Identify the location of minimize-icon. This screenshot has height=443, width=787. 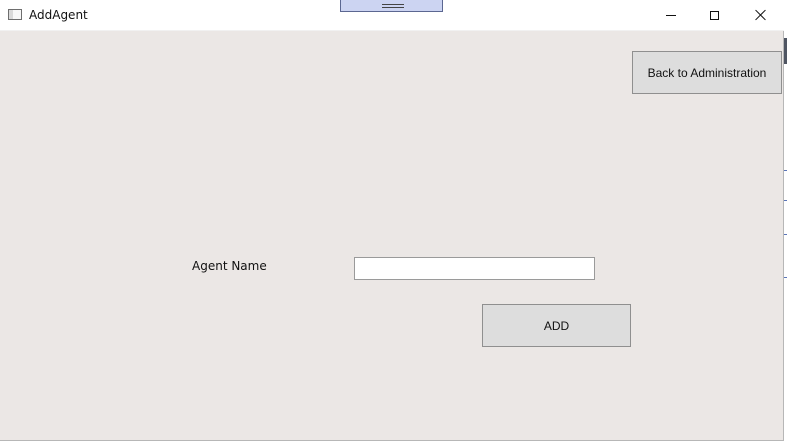
(670, 15).